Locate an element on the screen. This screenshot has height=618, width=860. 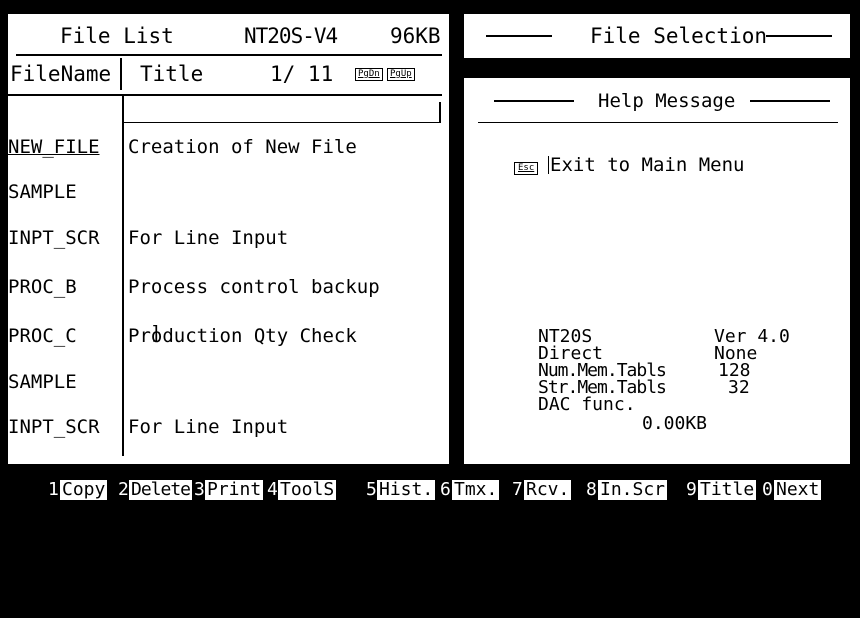
edit-cursor: ] is located at coordinates (156, 333).